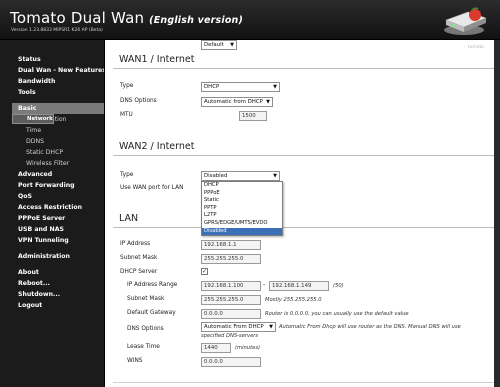  What do you see at coordinates (230, 336) in the screenshot?
I see `lan-dns-note-line2: specified DNS-servers` at bounding box center [230, 336].